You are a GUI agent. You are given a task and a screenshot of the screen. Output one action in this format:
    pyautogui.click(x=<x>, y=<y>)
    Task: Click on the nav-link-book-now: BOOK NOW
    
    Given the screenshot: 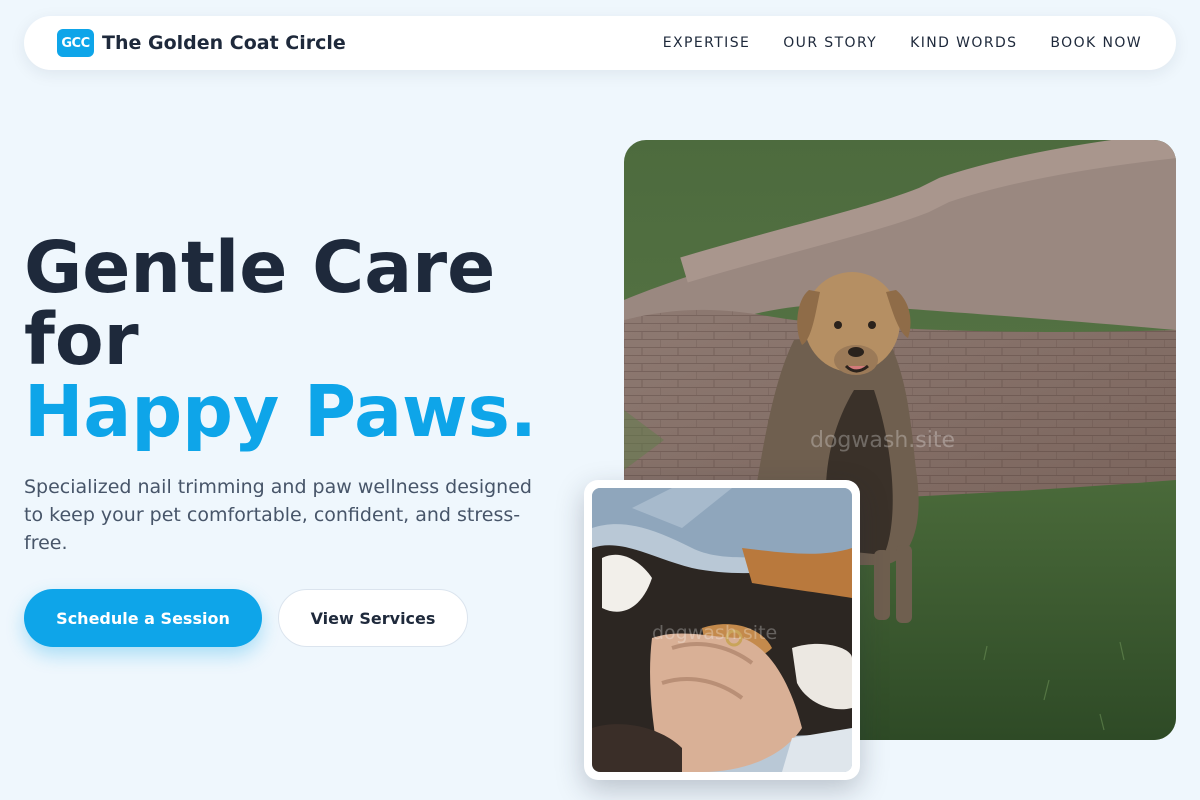 What is the action you would take?
    pyautogui.click(x=1096, y=43)
    